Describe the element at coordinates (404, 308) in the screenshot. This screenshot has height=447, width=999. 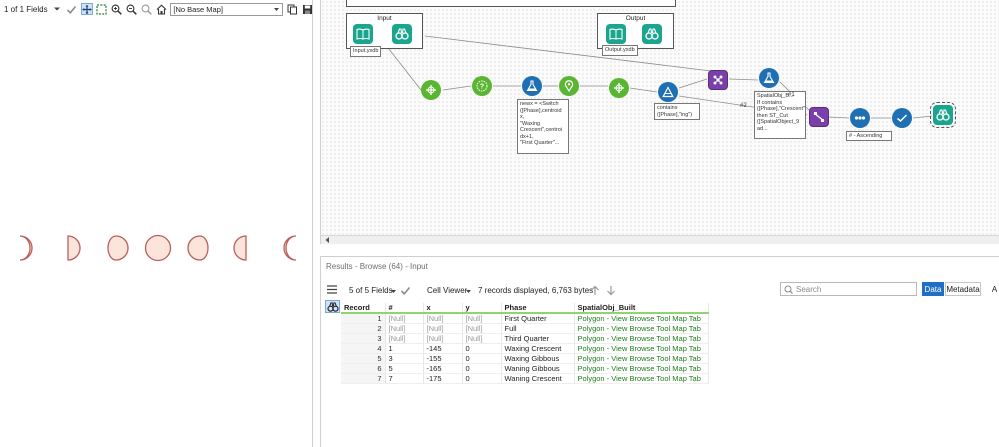
I see `column-header-number: #` at that location.